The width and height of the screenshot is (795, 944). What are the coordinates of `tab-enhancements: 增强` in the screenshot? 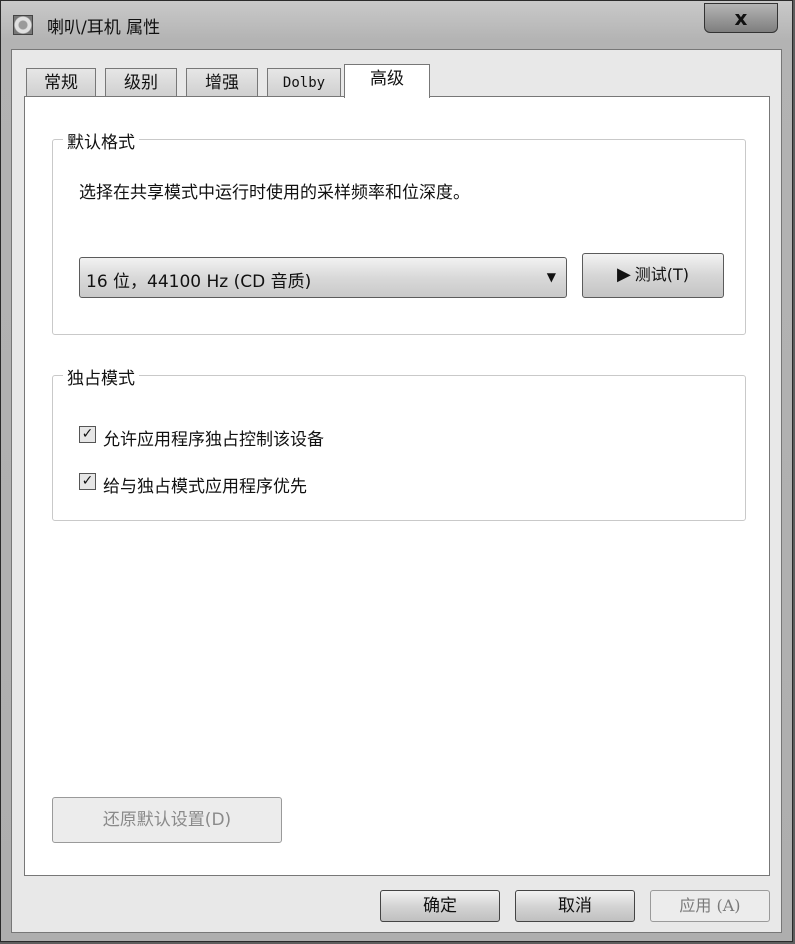 It's located at (222, 82).